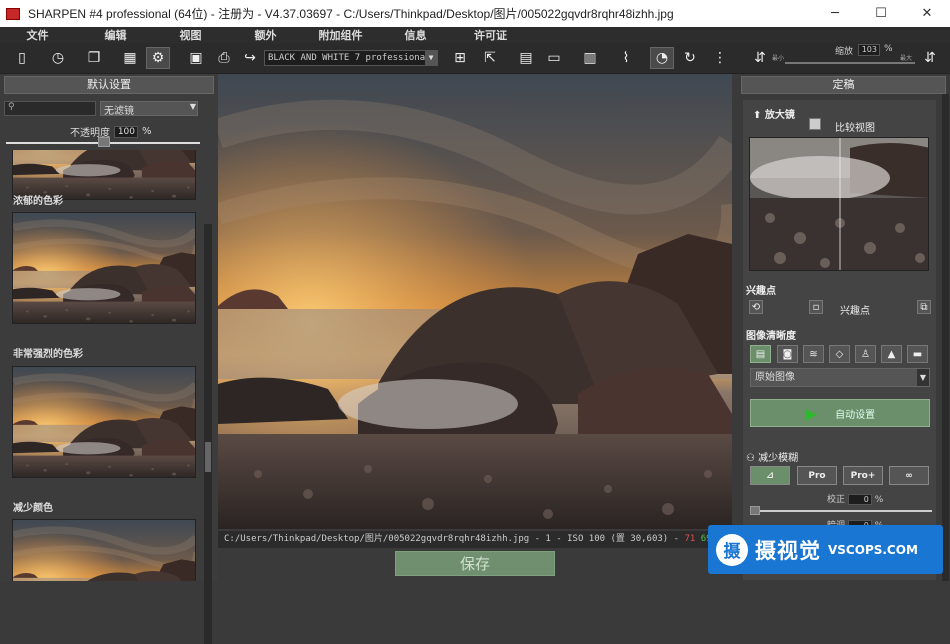  I want to click on poi-add-icon: ▫, so click(816, 307).